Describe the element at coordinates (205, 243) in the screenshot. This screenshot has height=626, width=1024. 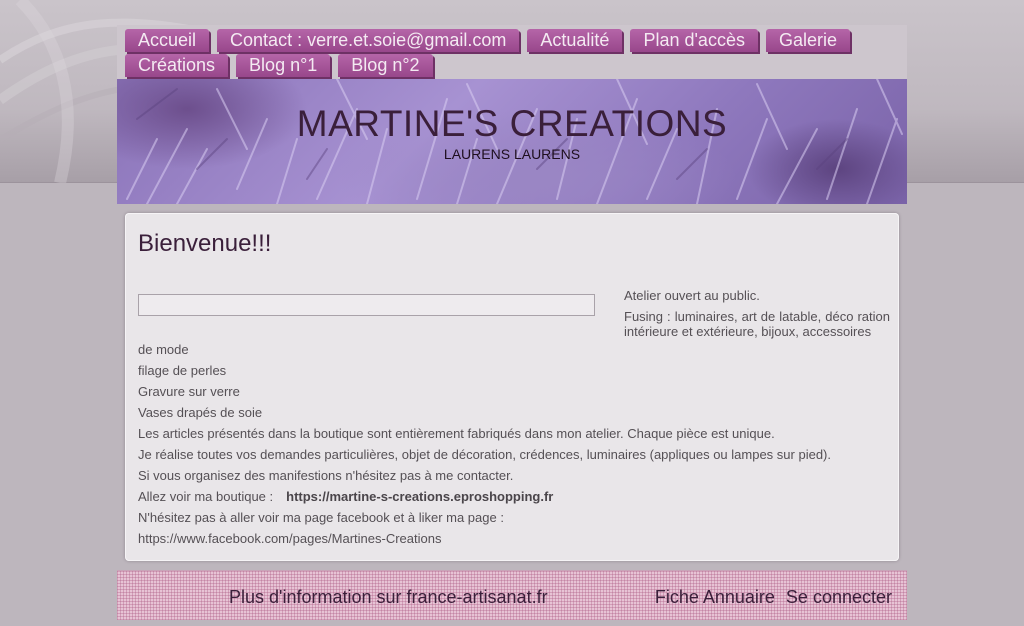
I see `page-title: Bienvenue!!!` at that location.